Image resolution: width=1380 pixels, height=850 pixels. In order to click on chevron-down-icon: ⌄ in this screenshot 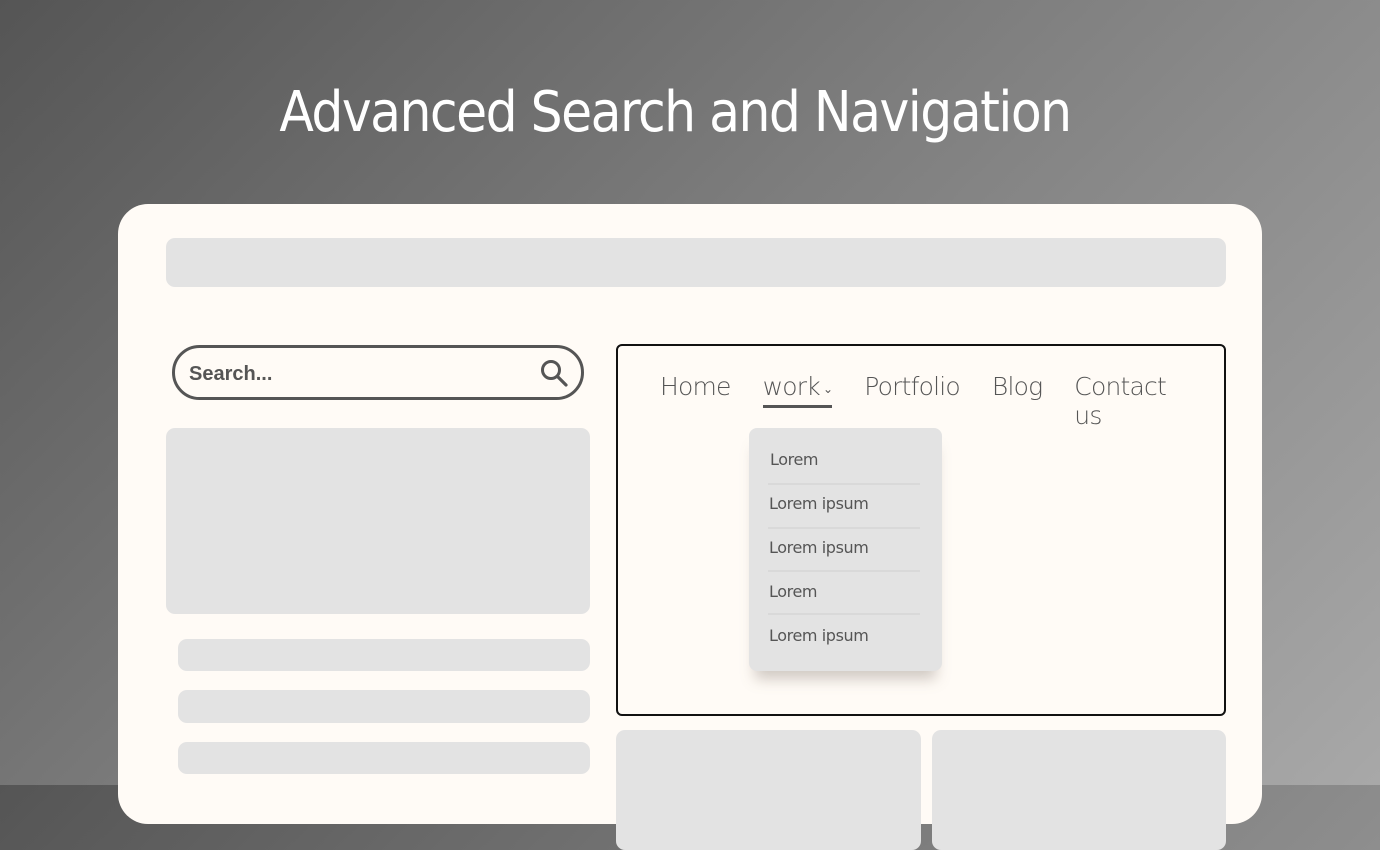, I will do `click(827, 389)`.